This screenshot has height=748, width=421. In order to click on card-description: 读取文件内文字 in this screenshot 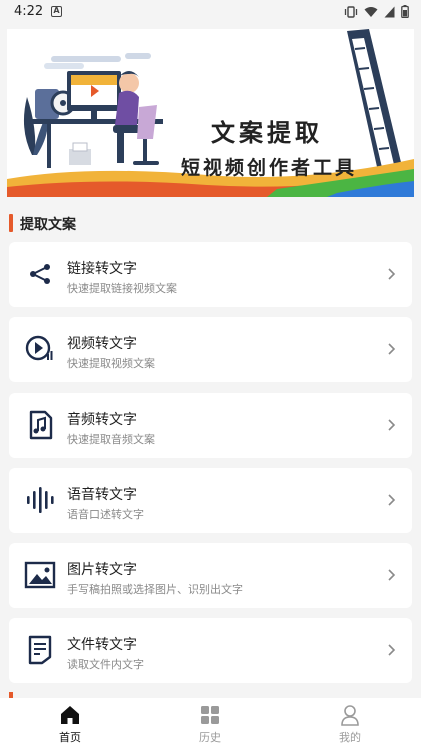, I will do `click(105, 664)`.